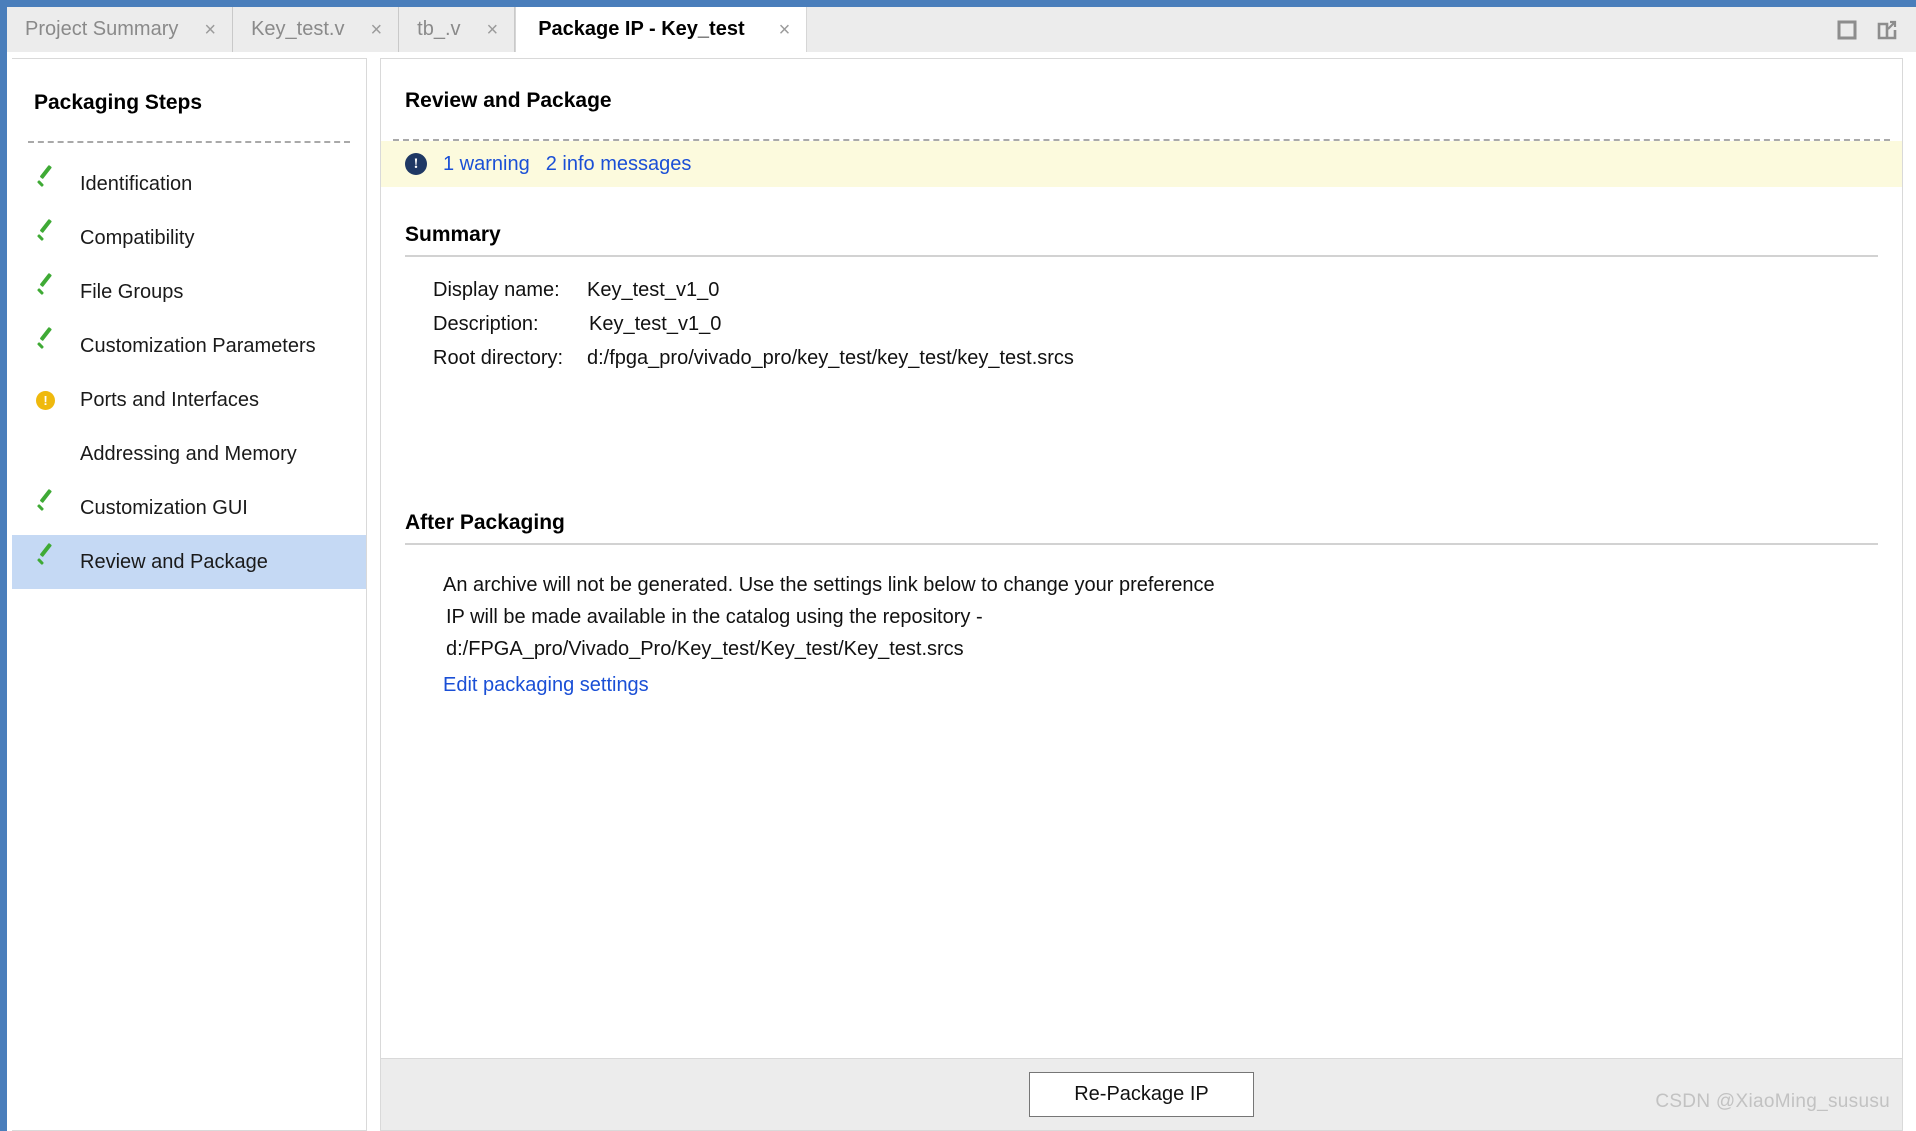 The width and height of the screenshot is (1916, 1131). Describe the element at coordinates (51, 454) in the screenshot. I see `no-status-icon` at that location.